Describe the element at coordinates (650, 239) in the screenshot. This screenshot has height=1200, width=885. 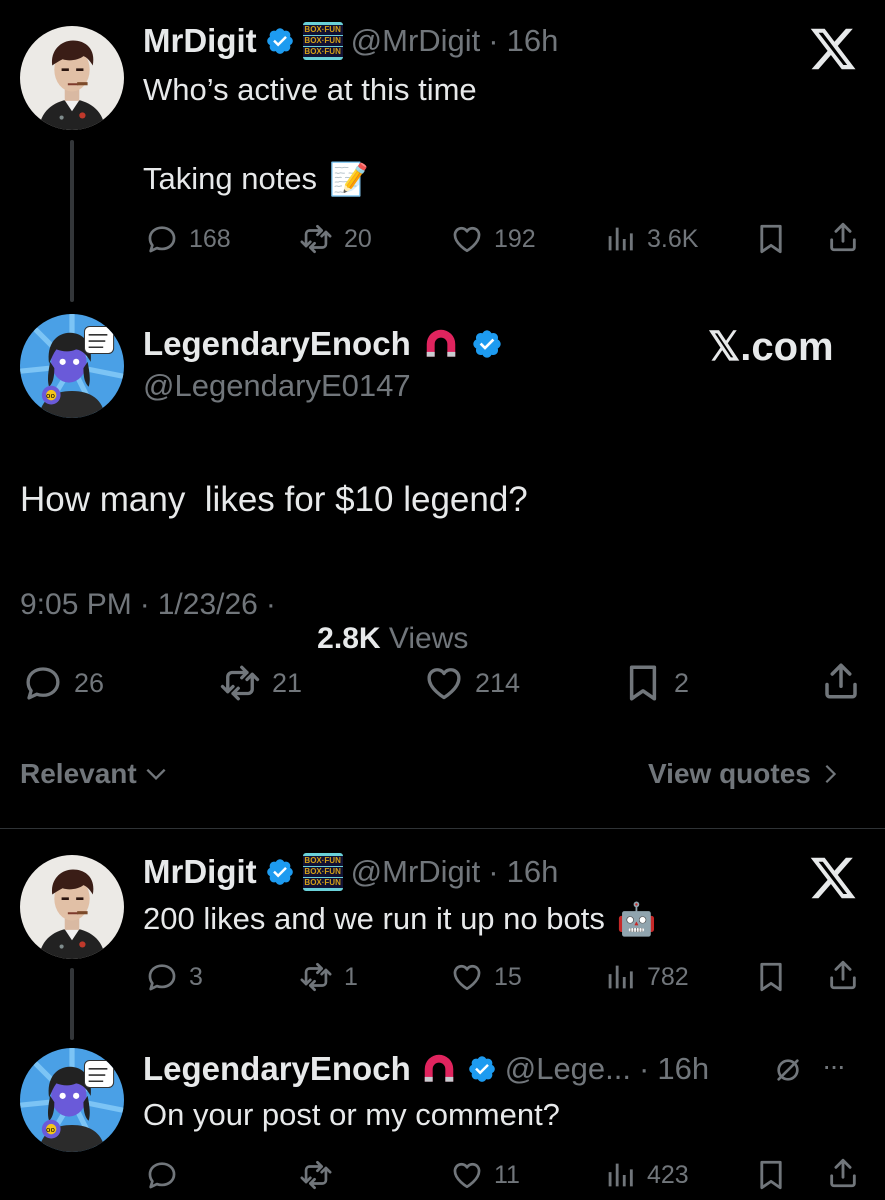
I see `views-button: 3.6K` at that location.